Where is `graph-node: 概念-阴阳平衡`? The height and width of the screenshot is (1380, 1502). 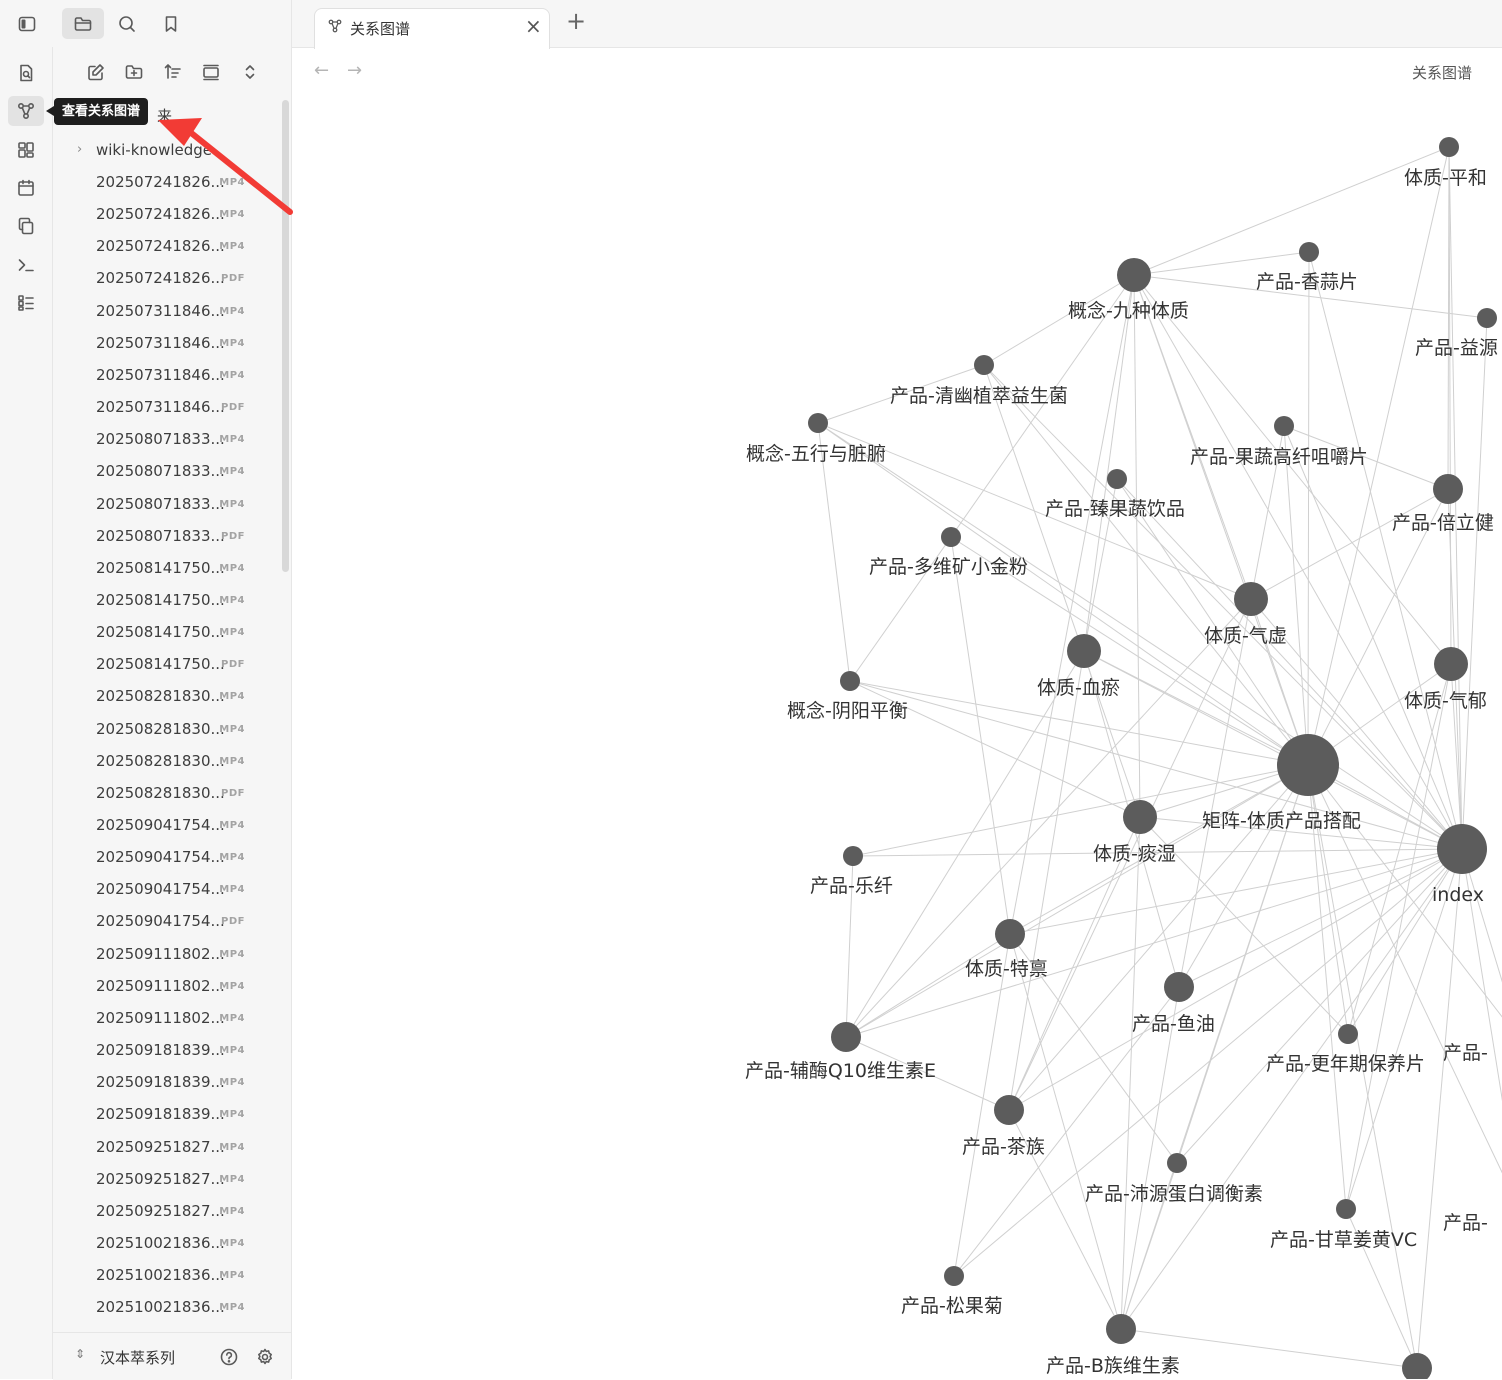
graph-node: 概念-阴阳平衡 is located at coordinates (847, 696).